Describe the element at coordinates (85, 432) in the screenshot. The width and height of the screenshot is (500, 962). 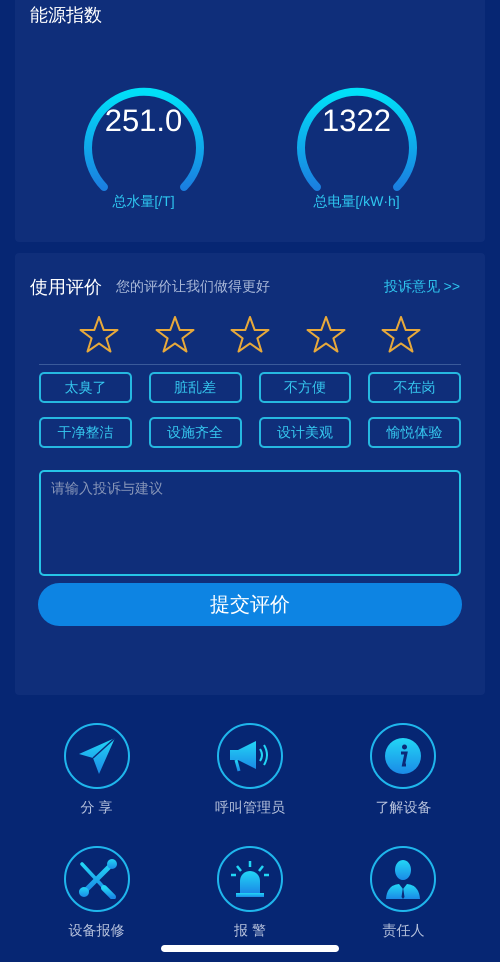
I see `tag-button: 干净整洁` at that location.